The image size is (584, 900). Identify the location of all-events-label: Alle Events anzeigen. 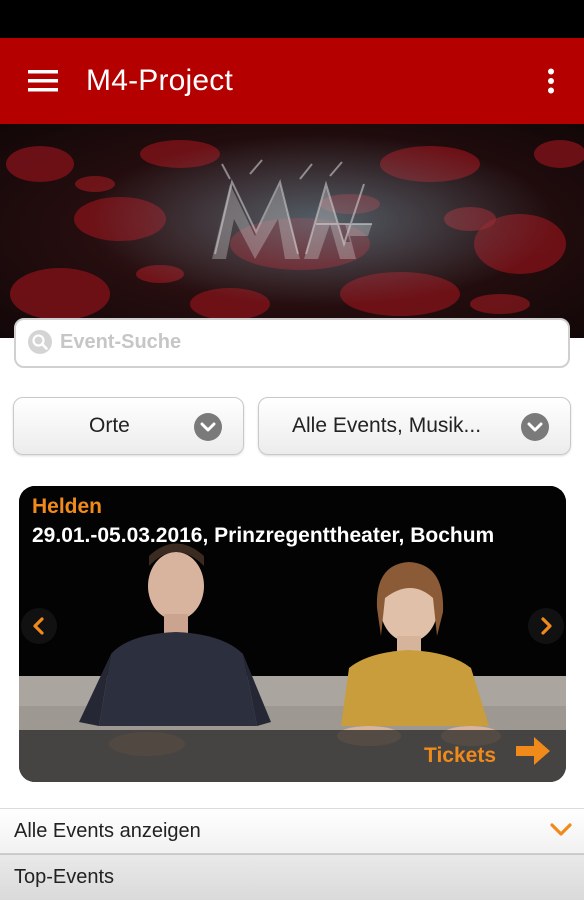
(107, 830).